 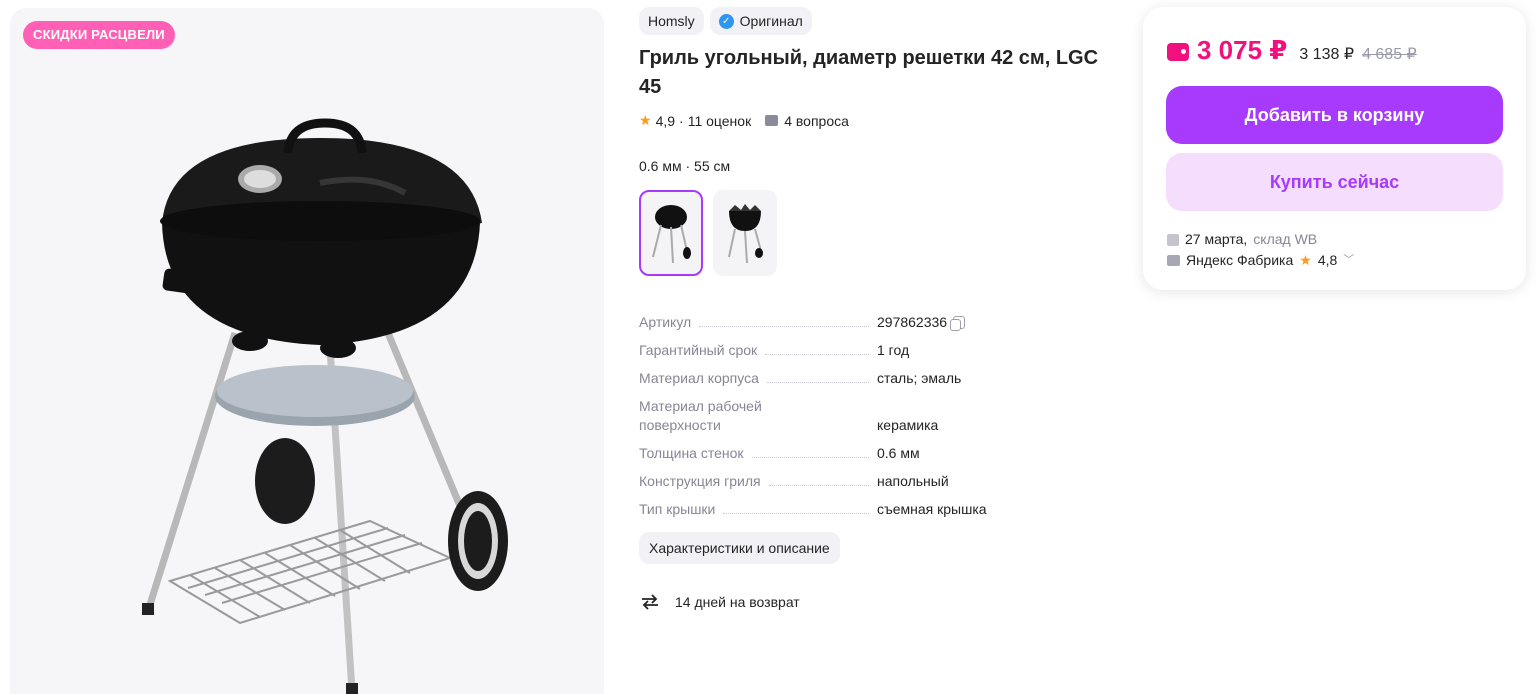 What do you see at coordinates (908, 425) in the screenshot?
I see `spec-value: керамика` at bounding box center [908, 425].